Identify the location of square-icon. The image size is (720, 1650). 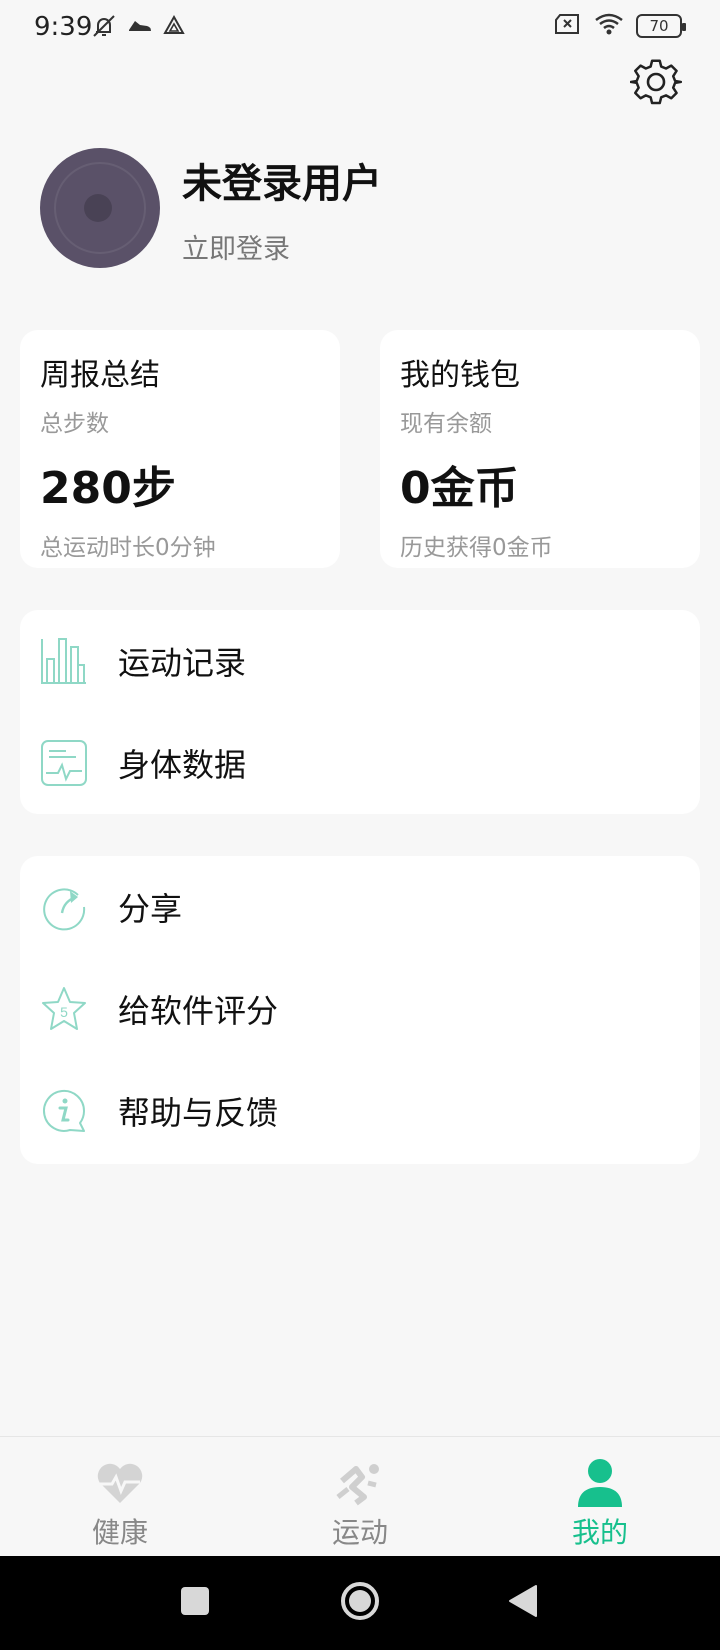
(195, 1603).